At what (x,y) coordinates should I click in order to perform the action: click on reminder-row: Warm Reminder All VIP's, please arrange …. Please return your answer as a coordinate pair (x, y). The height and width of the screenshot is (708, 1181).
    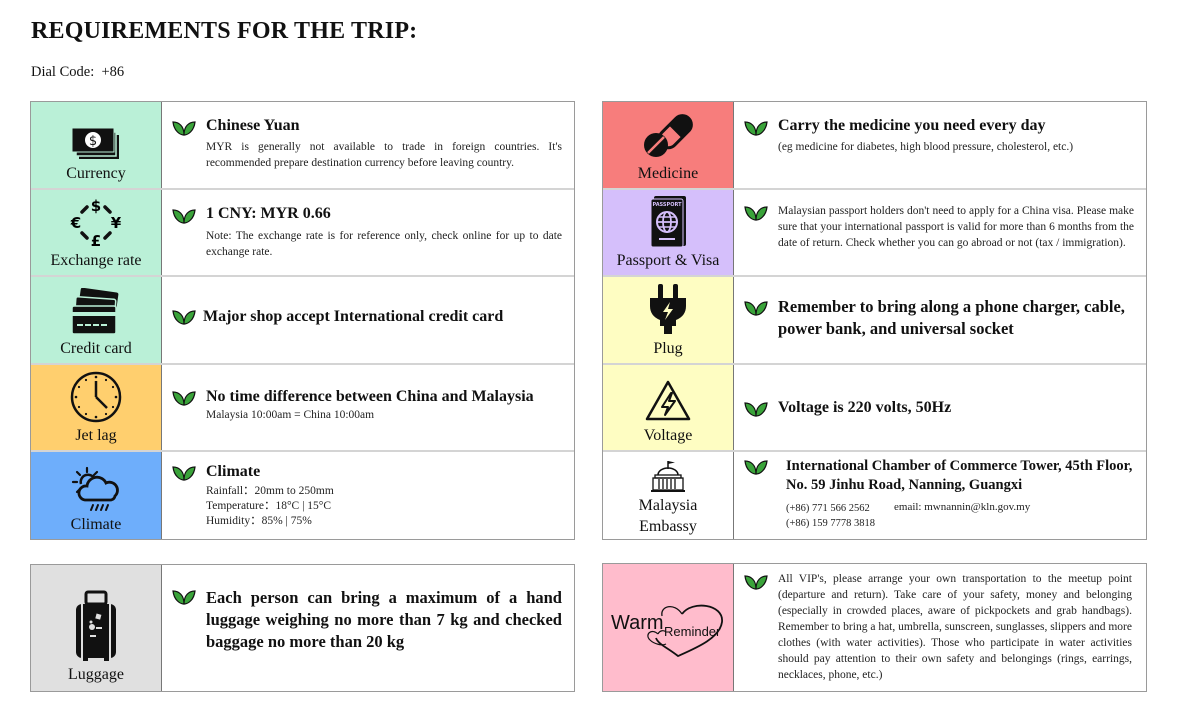
    Looking at the image, I should click on (874, 627).